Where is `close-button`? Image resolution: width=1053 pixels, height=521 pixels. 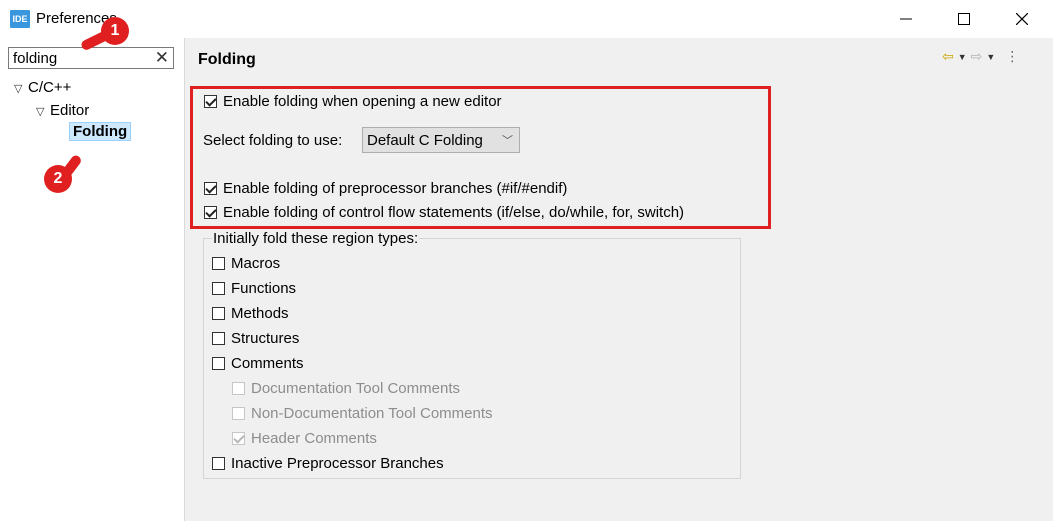 close-button is located at coordinates (1022, 19).